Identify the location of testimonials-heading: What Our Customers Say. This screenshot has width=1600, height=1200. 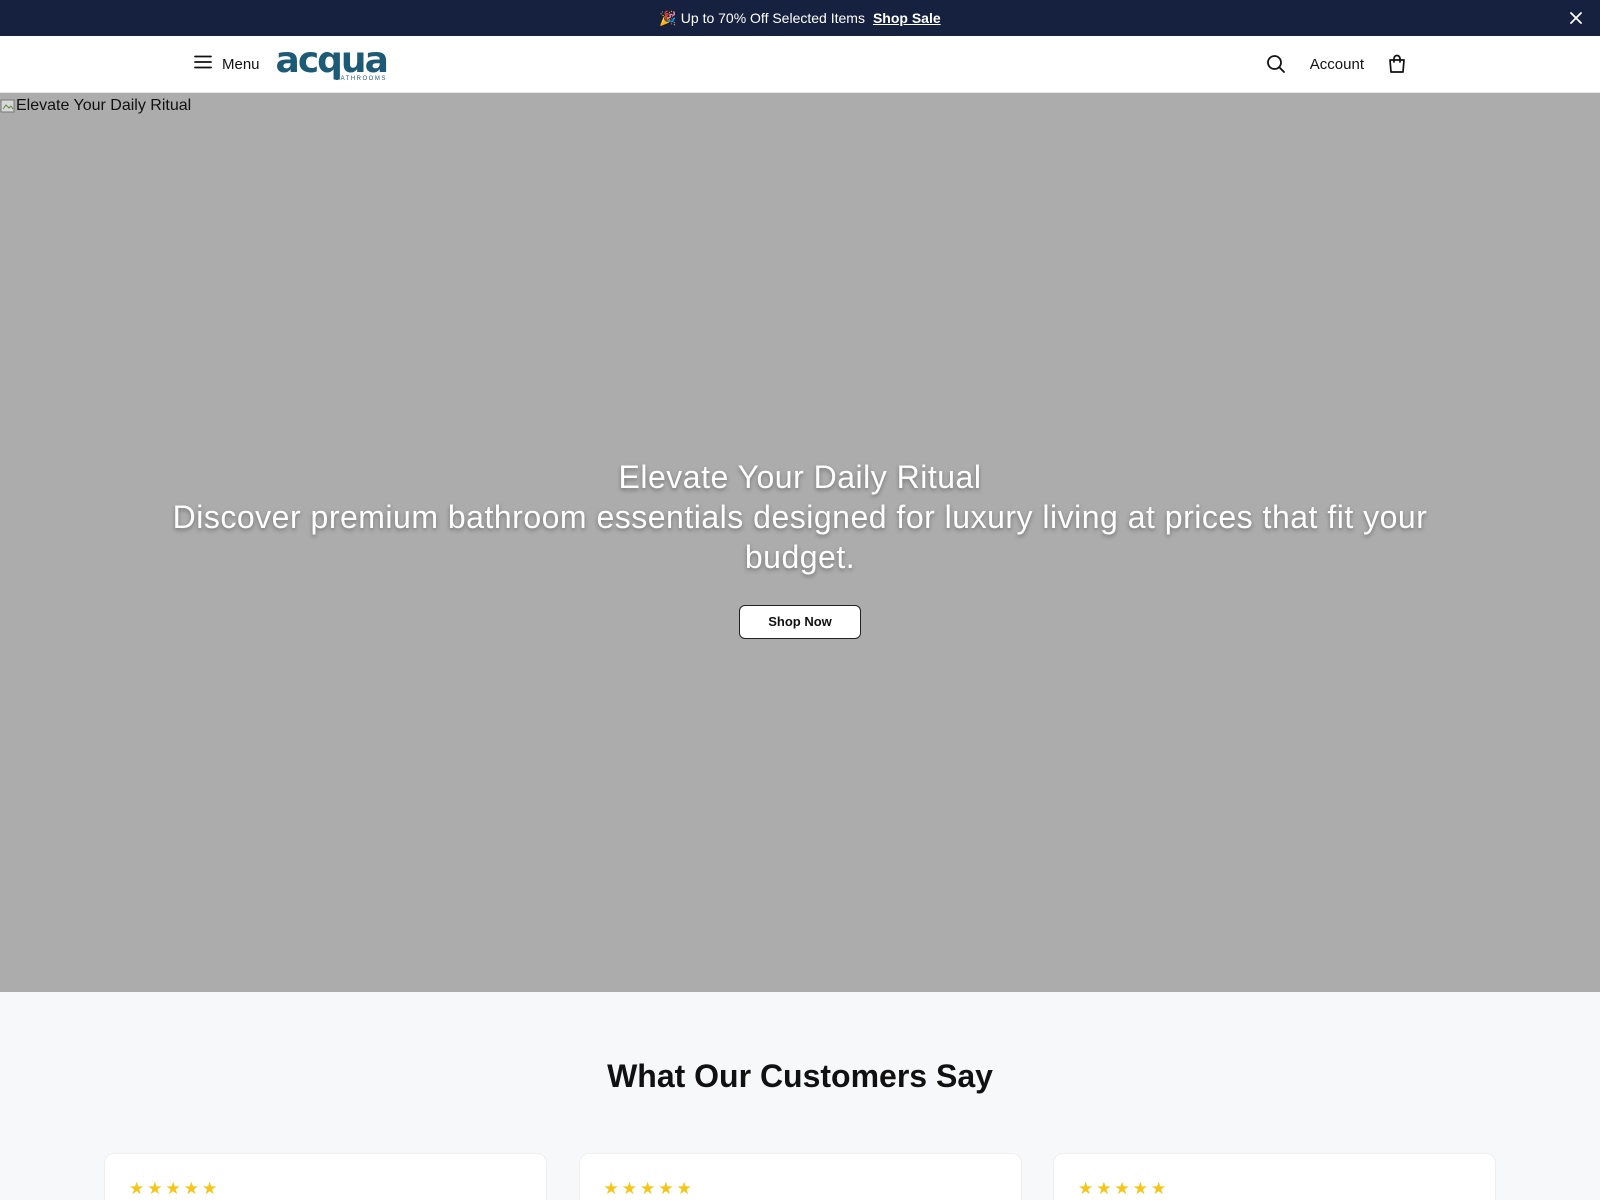
(800, 1076).